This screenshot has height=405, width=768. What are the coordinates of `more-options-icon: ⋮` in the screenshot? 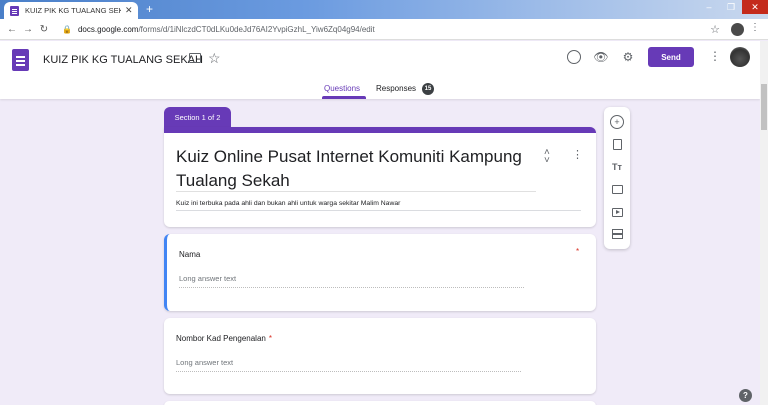 It's located at (715, 56).